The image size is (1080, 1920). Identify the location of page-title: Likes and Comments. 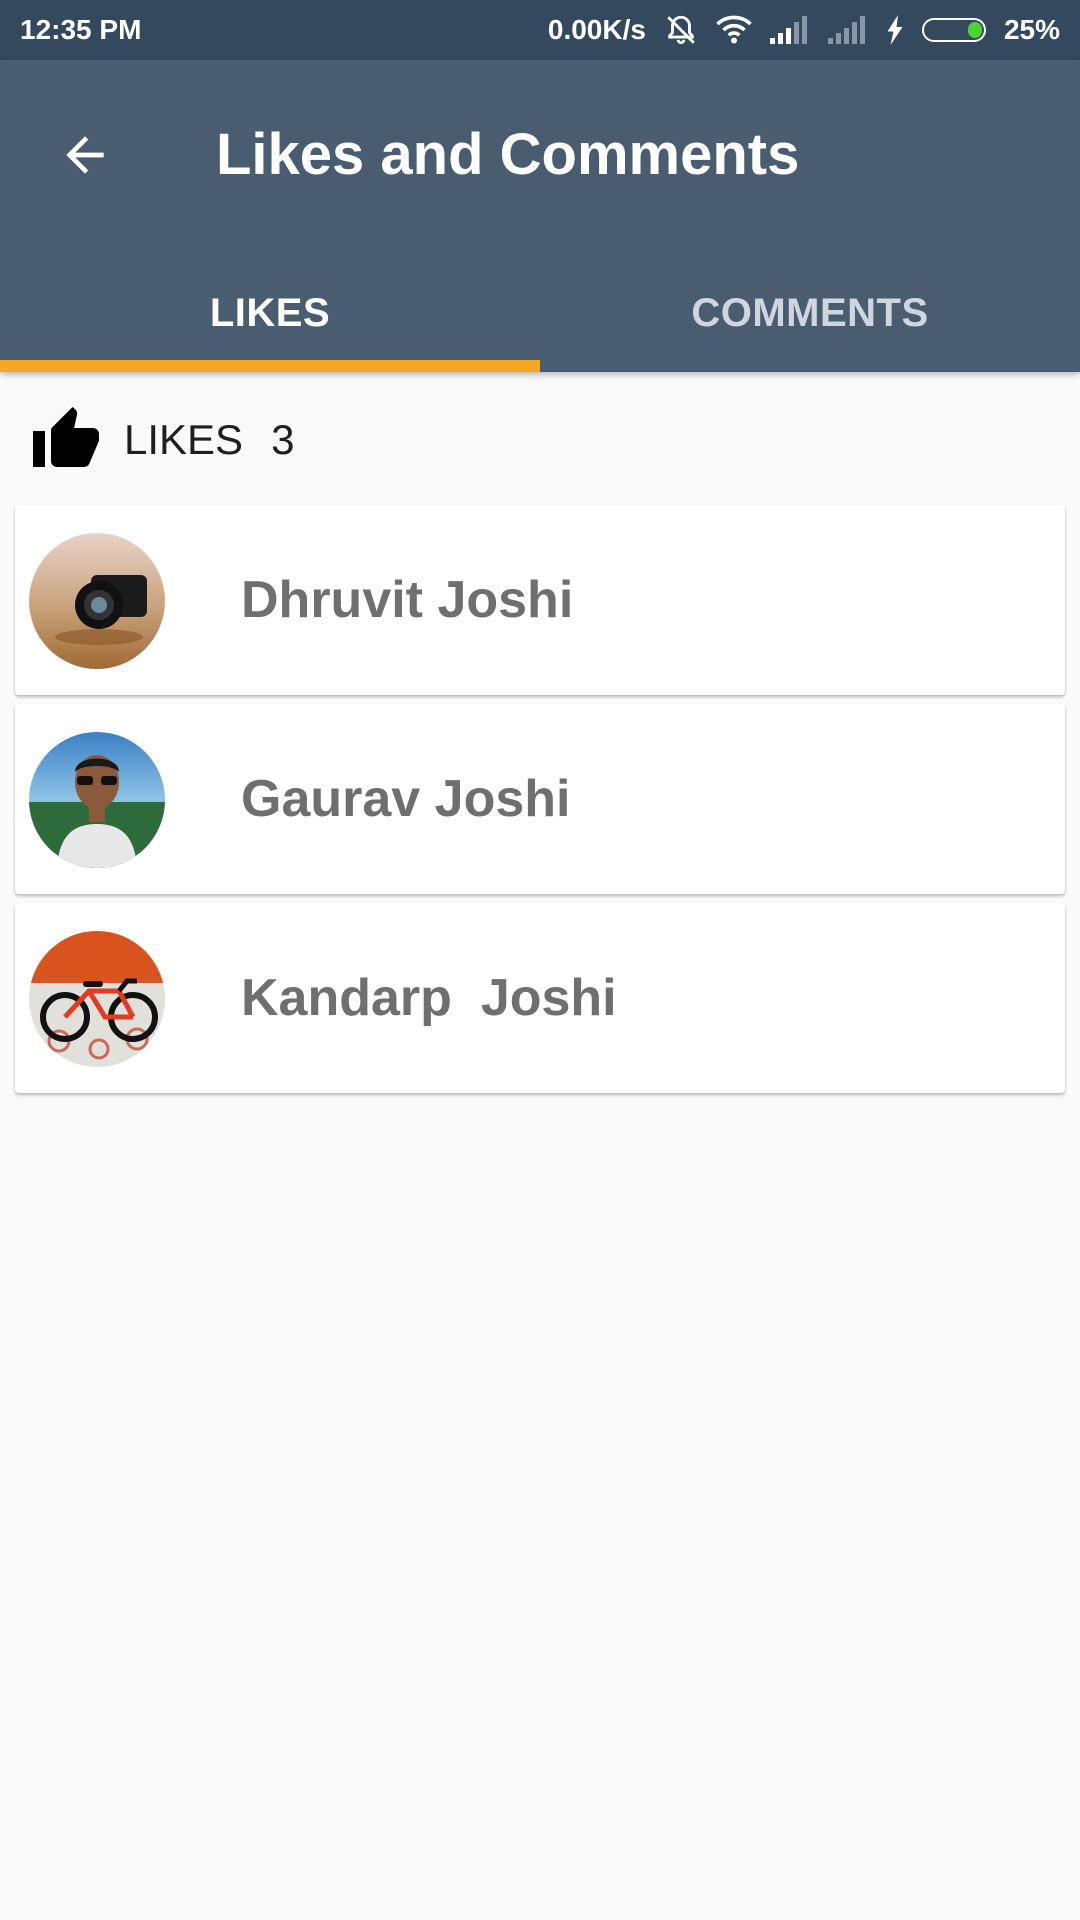
(508, 154).